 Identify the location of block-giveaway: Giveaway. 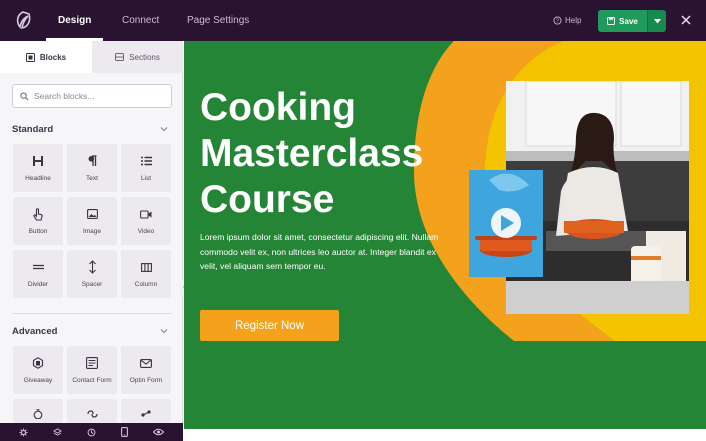
(38, 370).